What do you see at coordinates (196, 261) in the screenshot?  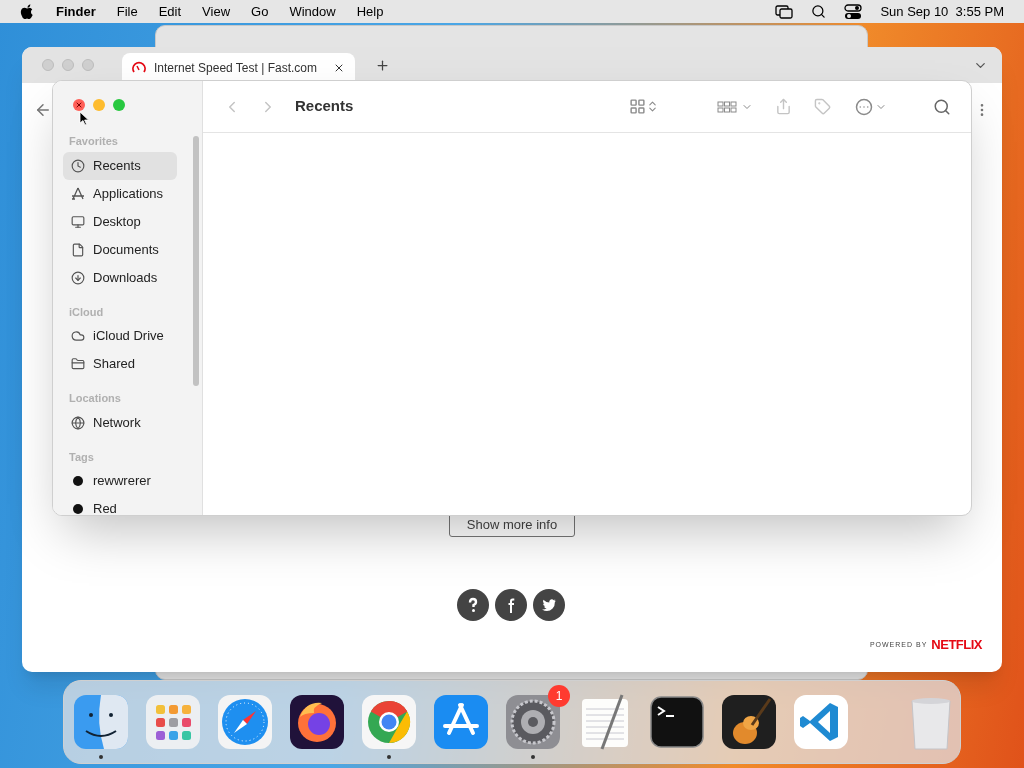 I see `scrollbar` at bounding box center [196, 261].